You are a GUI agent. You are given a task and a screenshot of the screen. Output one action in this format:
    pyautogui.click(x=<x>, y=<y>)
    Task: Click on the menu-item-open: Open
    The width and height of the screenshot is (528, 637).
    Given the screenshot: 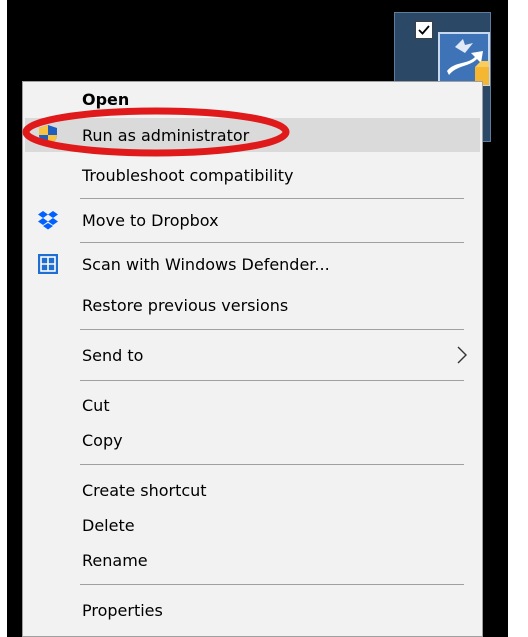 What is the action you would take?
    pyautogui.click(x=252, y=99)
    